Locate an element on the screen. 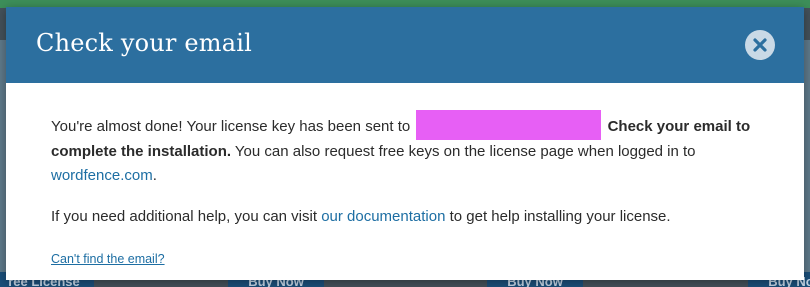  documentation-link: our documentation is located at coordinates (383, 216).